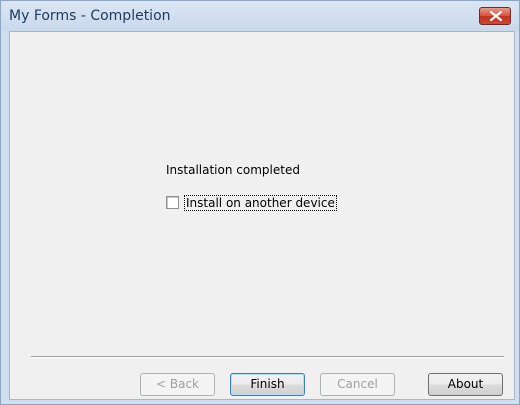 Image resolution: width=520 pixels, height=405 pixels. I want to click on close-button, so click(495, 16).